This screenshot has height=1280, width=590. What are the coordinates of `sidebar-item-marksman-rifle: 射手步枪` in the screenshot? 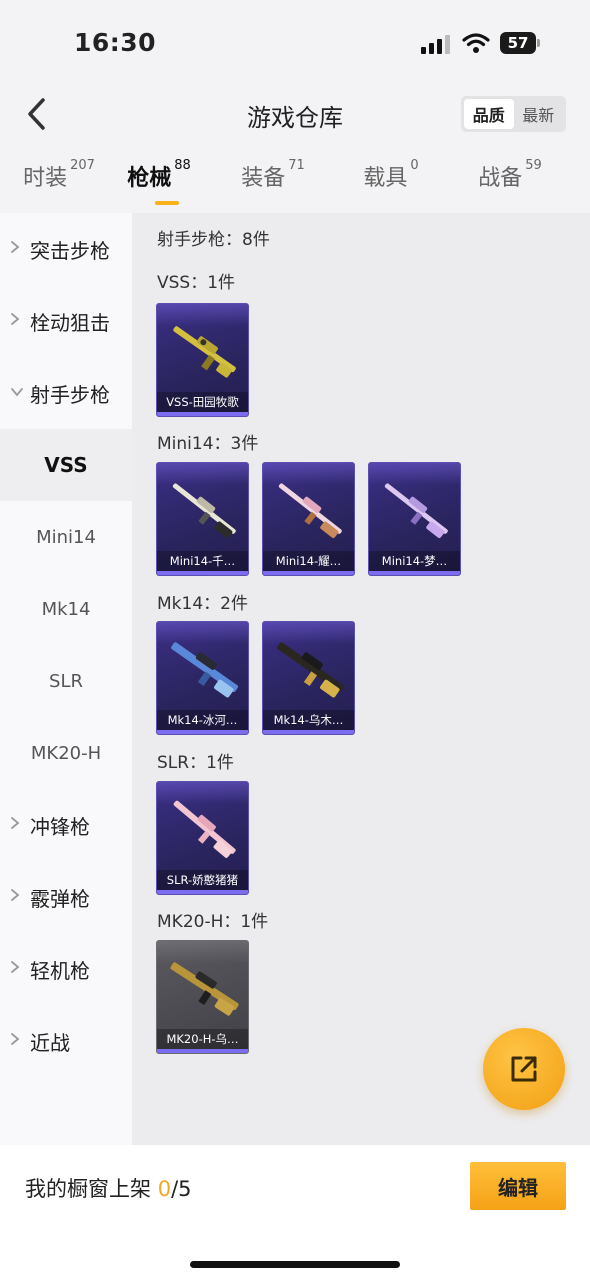 It's located at (66, 393).